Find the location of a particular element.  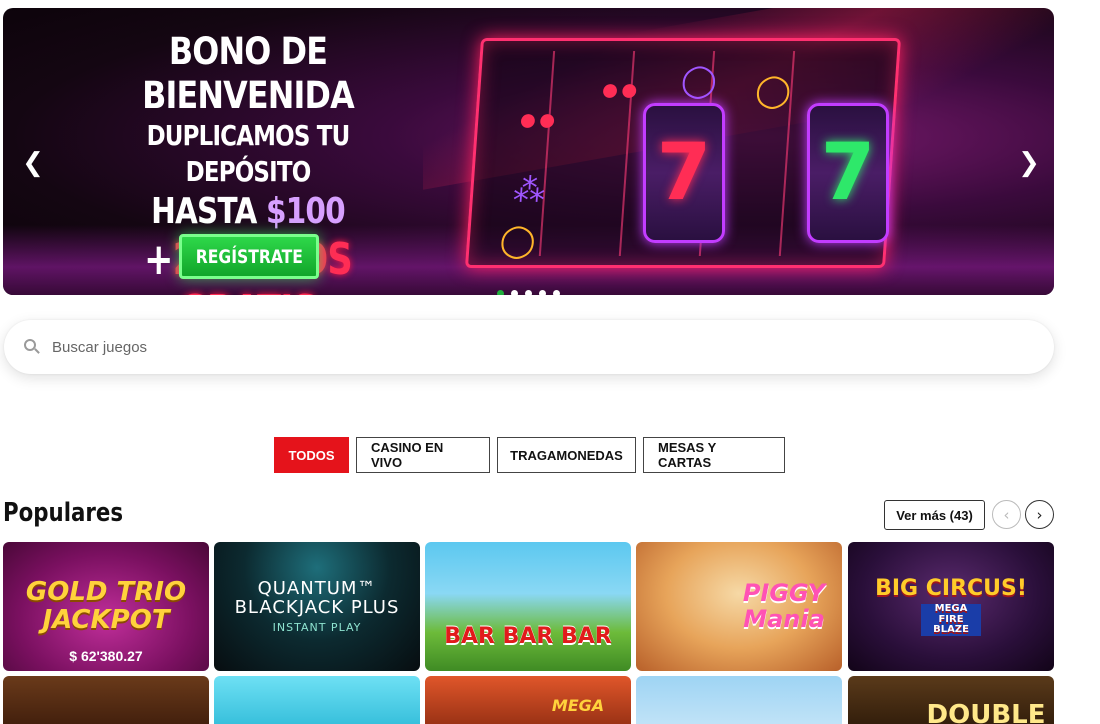

game-tile-big-circus: BIG CIRCUS! MEGA FIRE BLAZE is located at coordinates (951, 606).